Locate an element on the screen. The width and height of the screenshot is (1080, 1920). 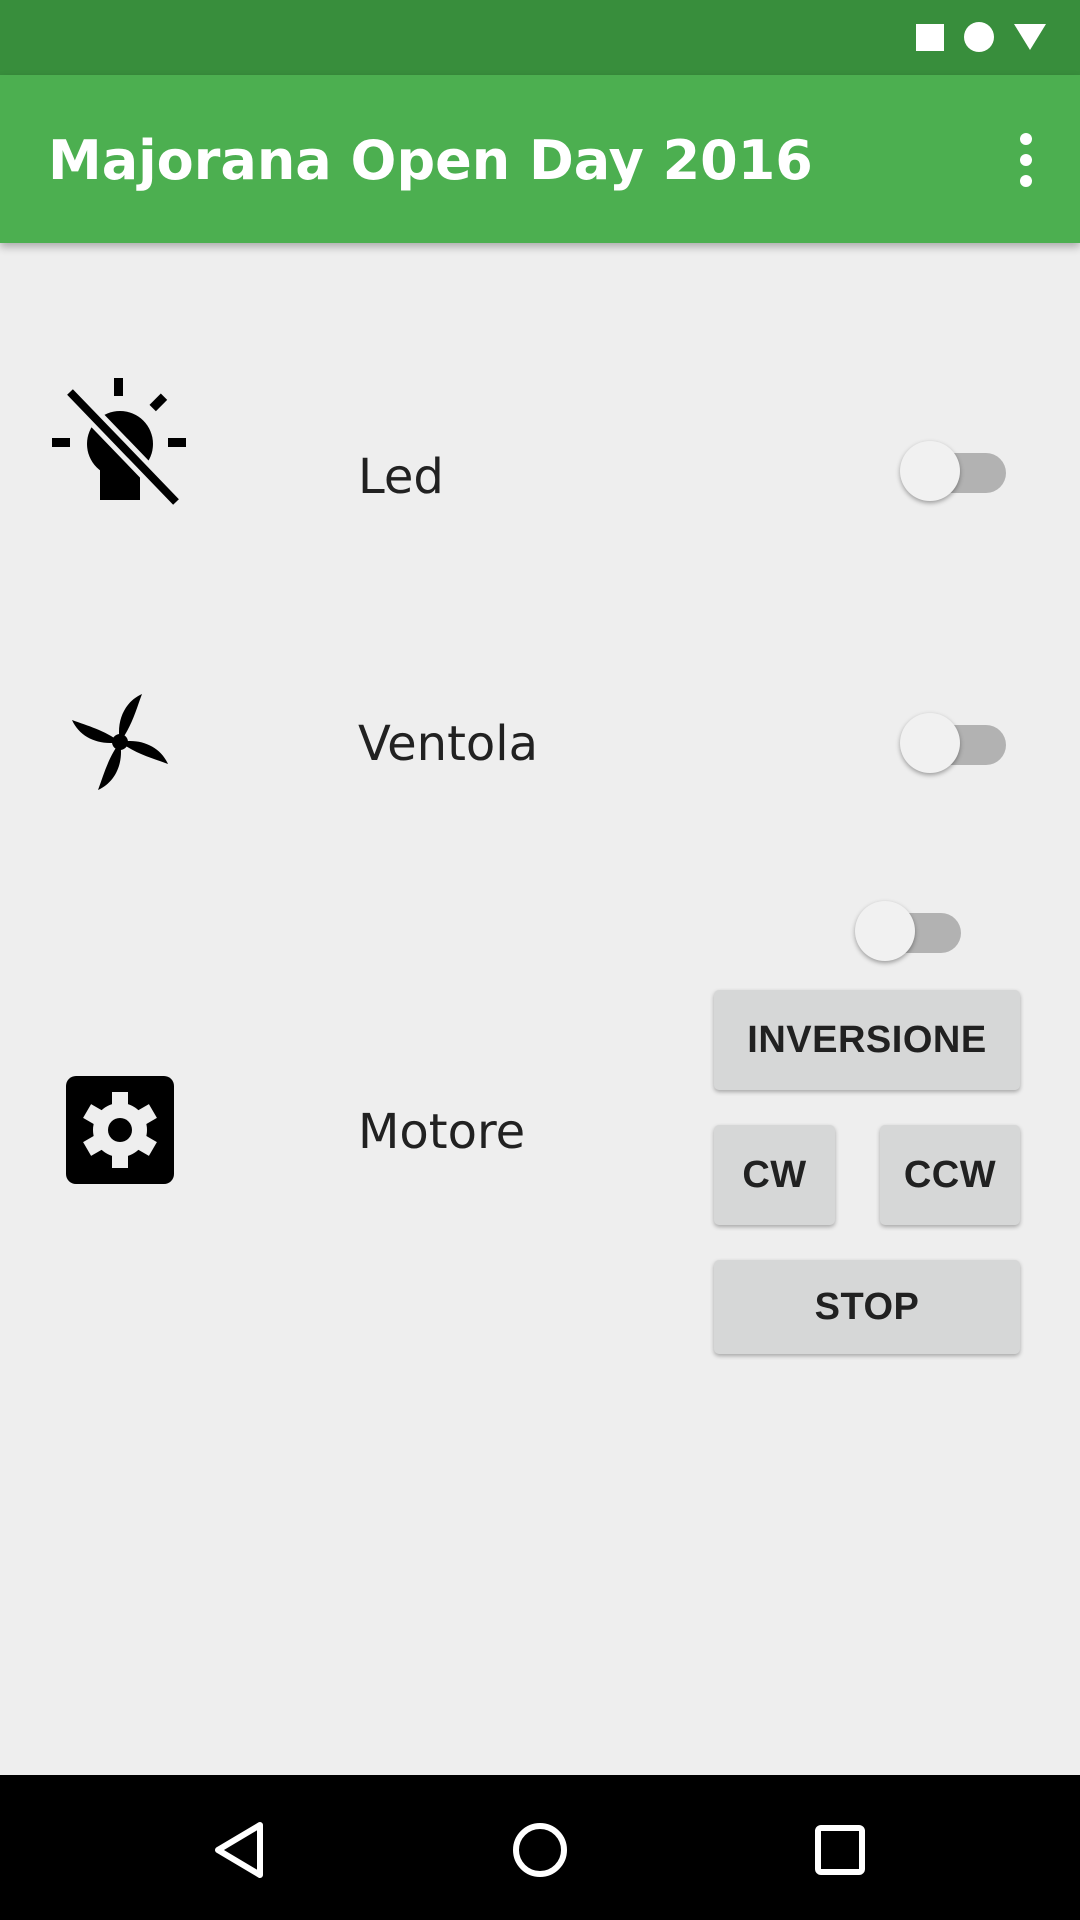
back-triangle-icon is located at coordinates (240, 1850).